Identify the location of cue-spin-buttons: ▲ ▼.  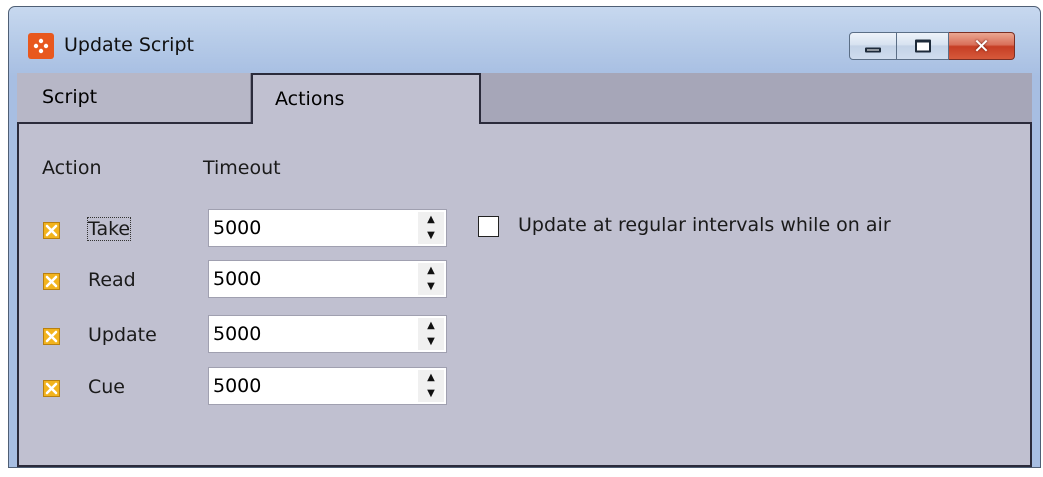
(431, 386).